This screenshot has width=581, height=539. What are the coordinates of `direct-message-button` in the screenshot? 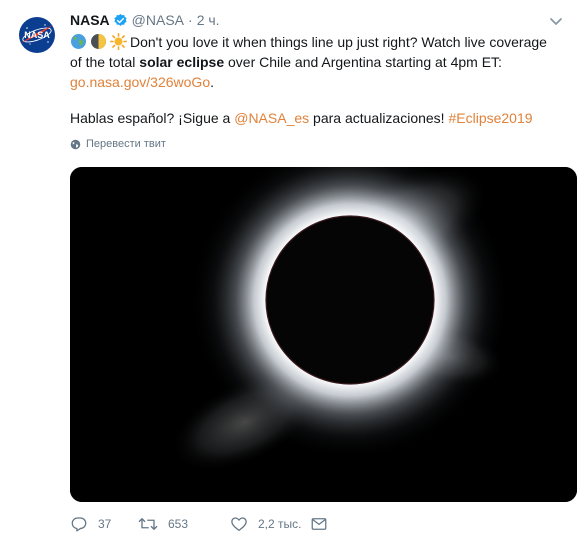 It's located at (324, 524).